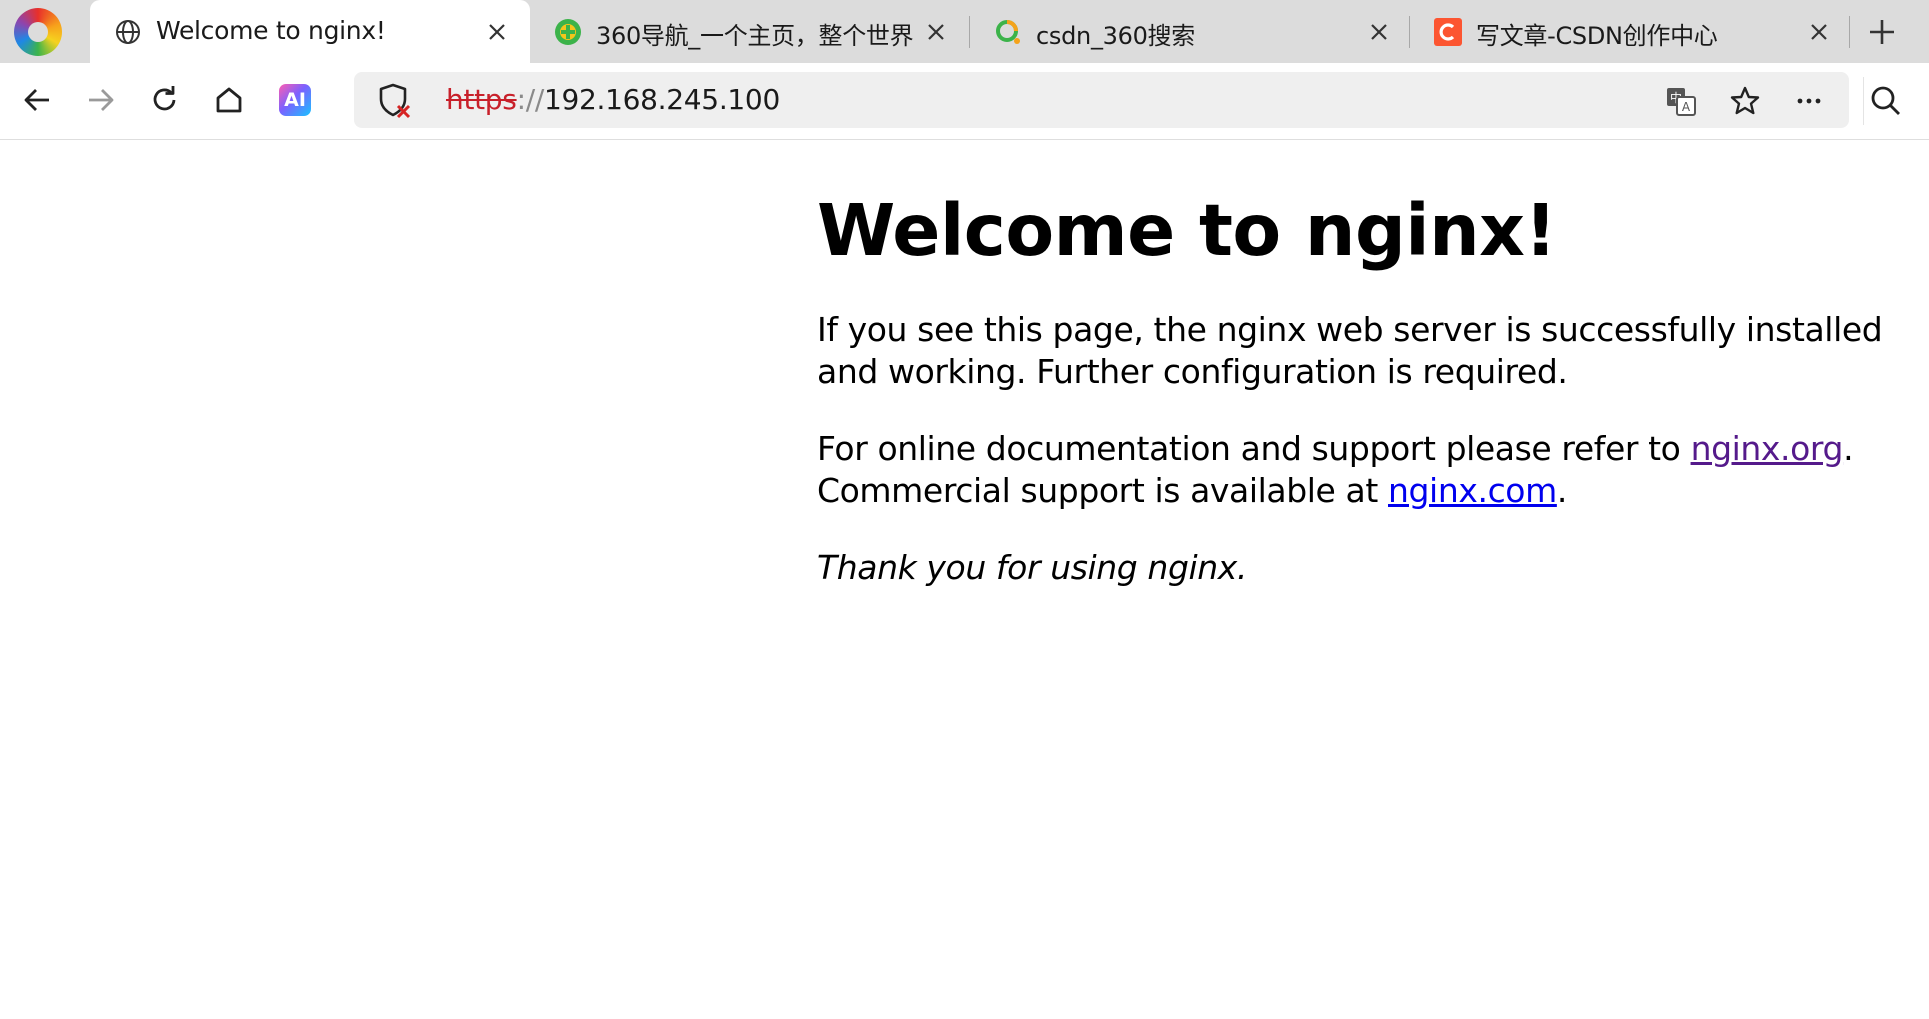  What do you see at coordinates (1745, 101) in the screenshot?
I see `favorite-star-icon` at bounding box center [1745, 101].